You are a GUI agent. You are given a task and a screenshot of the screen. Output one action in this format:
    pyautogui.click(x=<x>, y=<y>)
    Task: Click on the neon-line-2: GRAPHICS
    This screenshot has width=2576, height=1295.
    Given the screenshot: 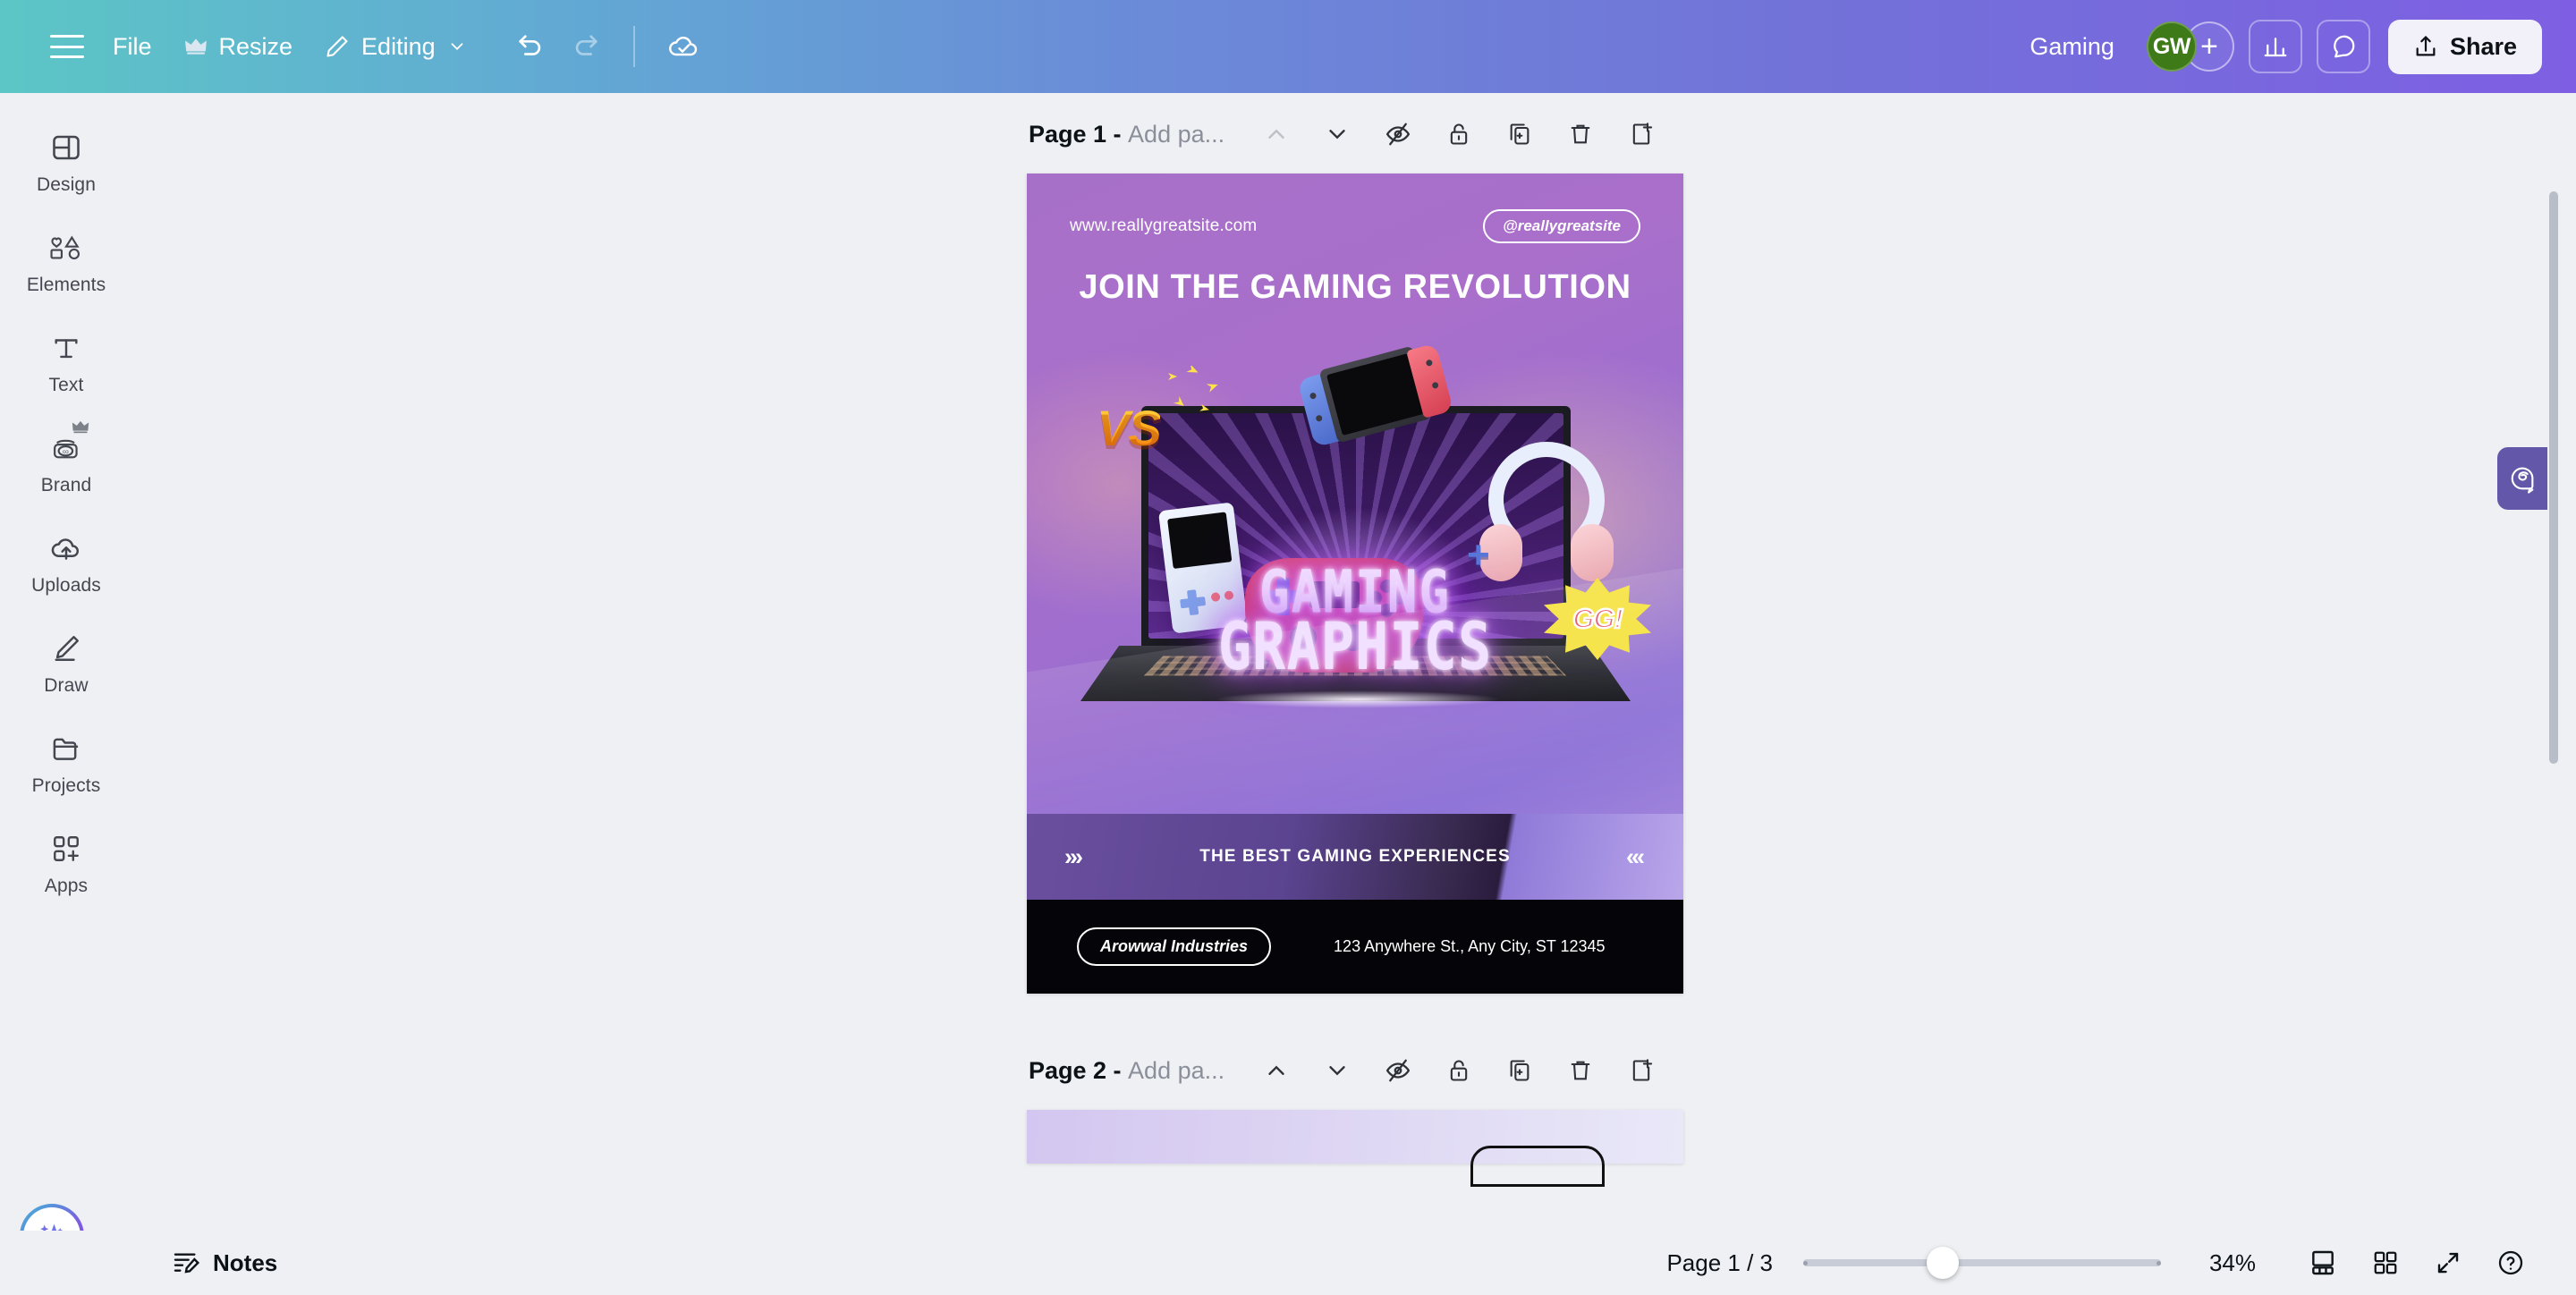 What is the action you would take?
    pyautogui.click(x=1355, y=646)
    